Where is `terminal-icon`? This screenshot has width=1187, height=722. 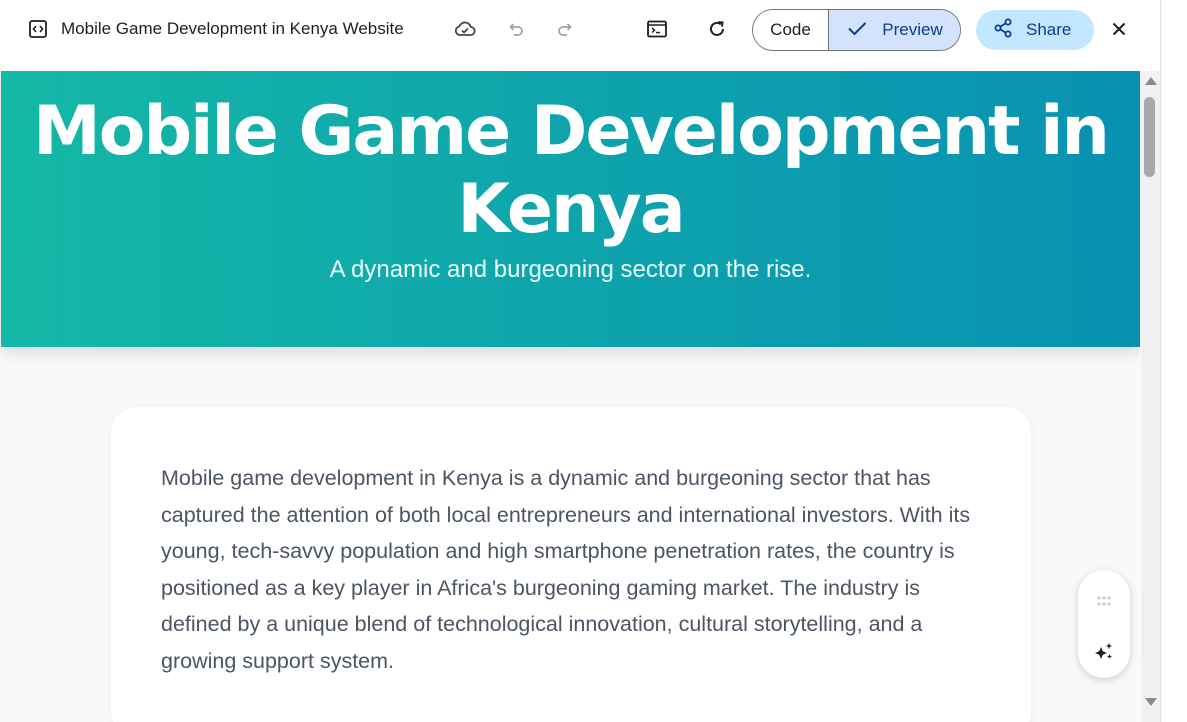
terminal-icon is located at coordinates (657, 29).